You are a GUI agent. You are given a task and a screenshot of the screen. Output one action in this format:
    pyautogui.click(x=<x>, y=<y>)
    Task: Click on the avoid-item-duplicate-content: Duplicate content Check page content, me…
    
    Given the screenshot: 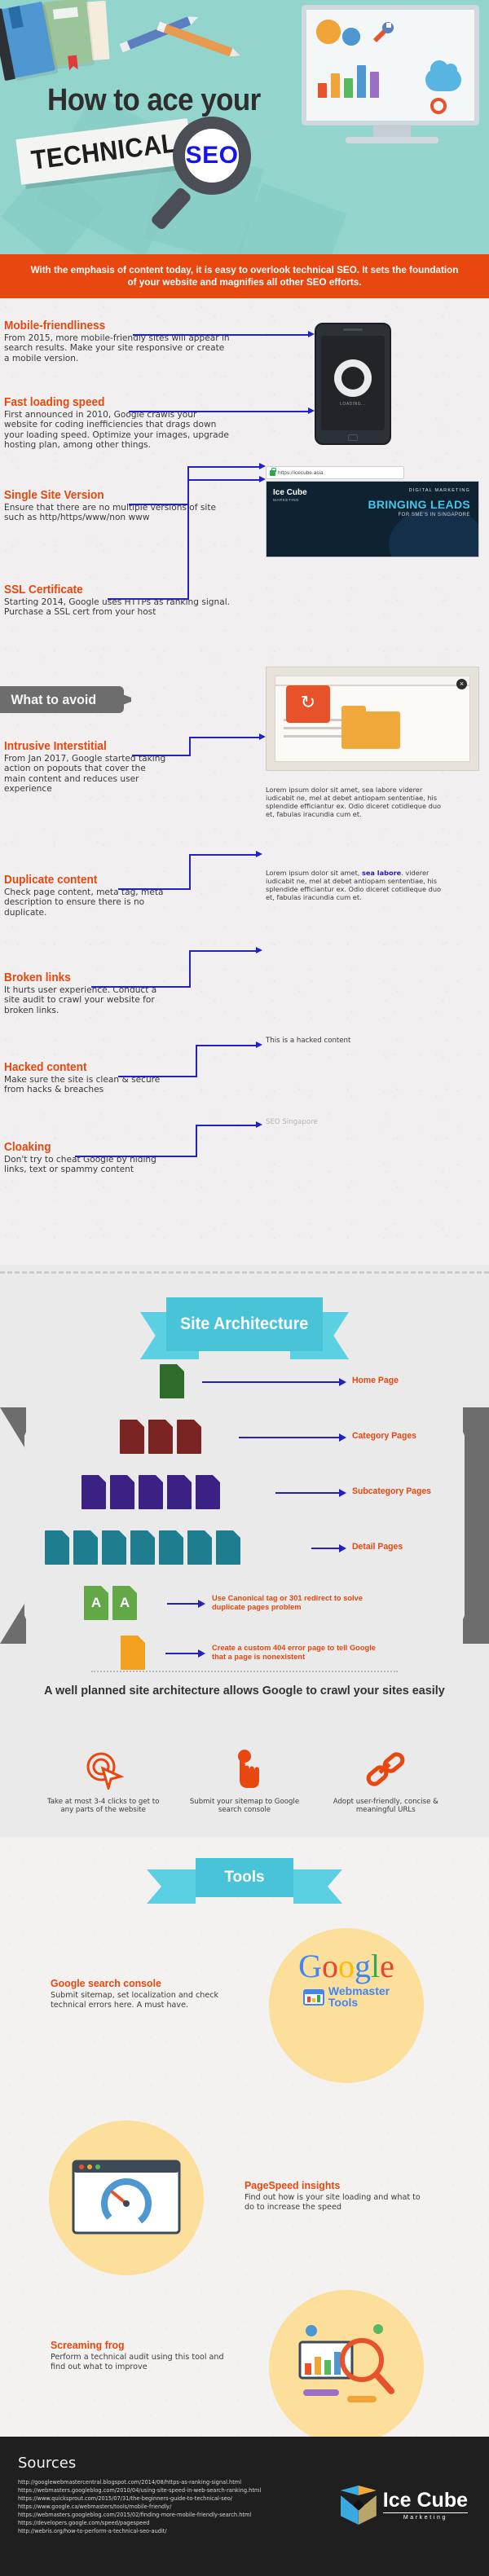 What is the action you would take?
    pyautogui.click(x=85, y=896)
    